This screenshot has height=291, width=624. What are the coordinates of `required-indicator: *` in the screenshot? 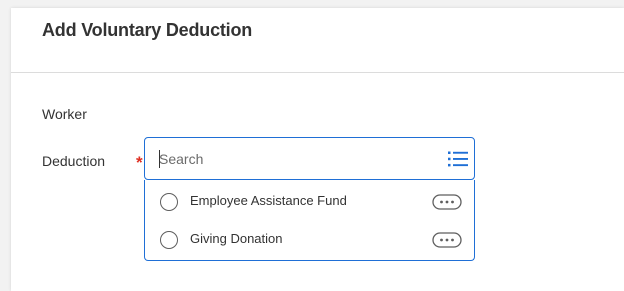 It's located at (139, 162).